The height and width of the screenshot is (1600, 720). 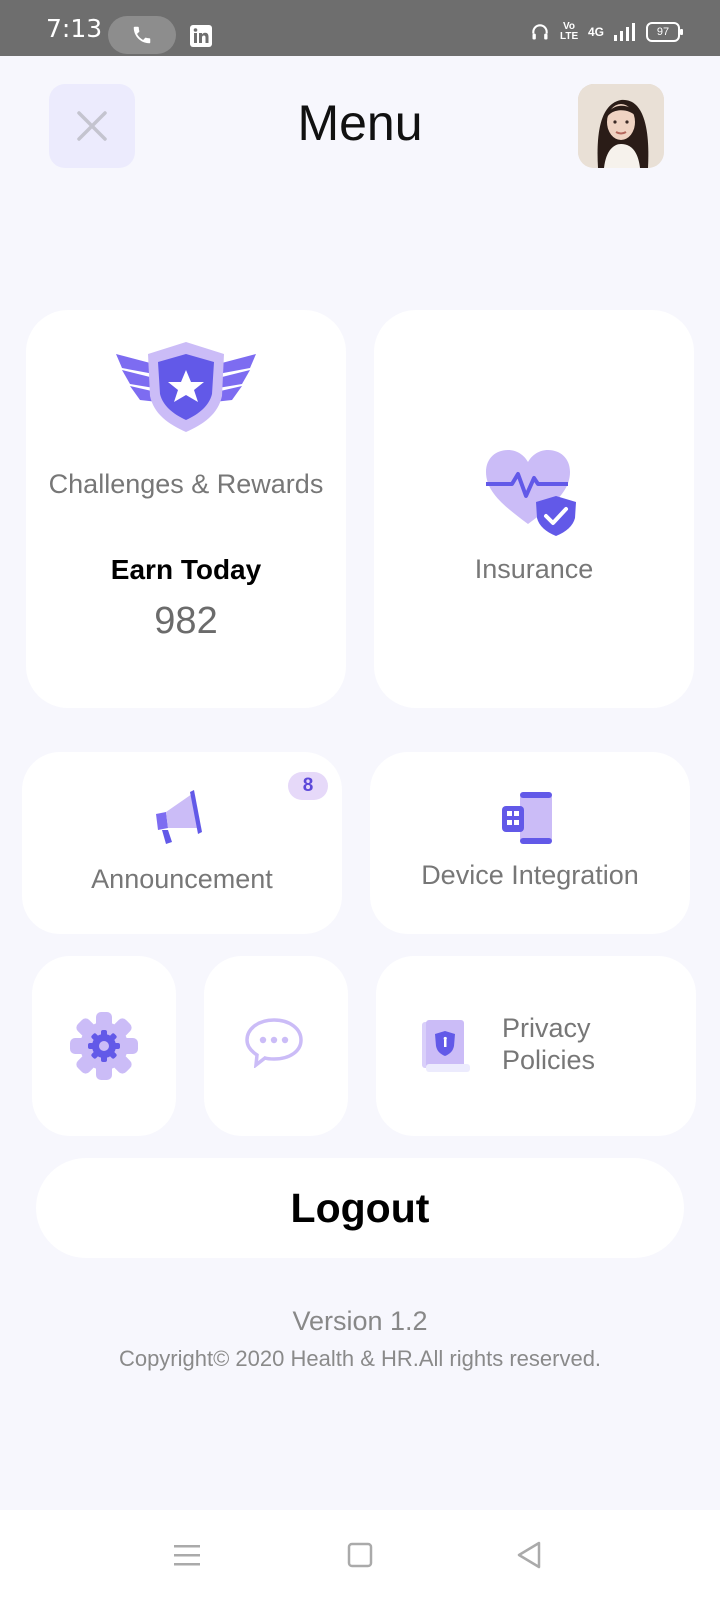 What do you see at coordinates (201, 36) in the screenshot?
I see `linkedin-icon` at bounding box center [201, 36].